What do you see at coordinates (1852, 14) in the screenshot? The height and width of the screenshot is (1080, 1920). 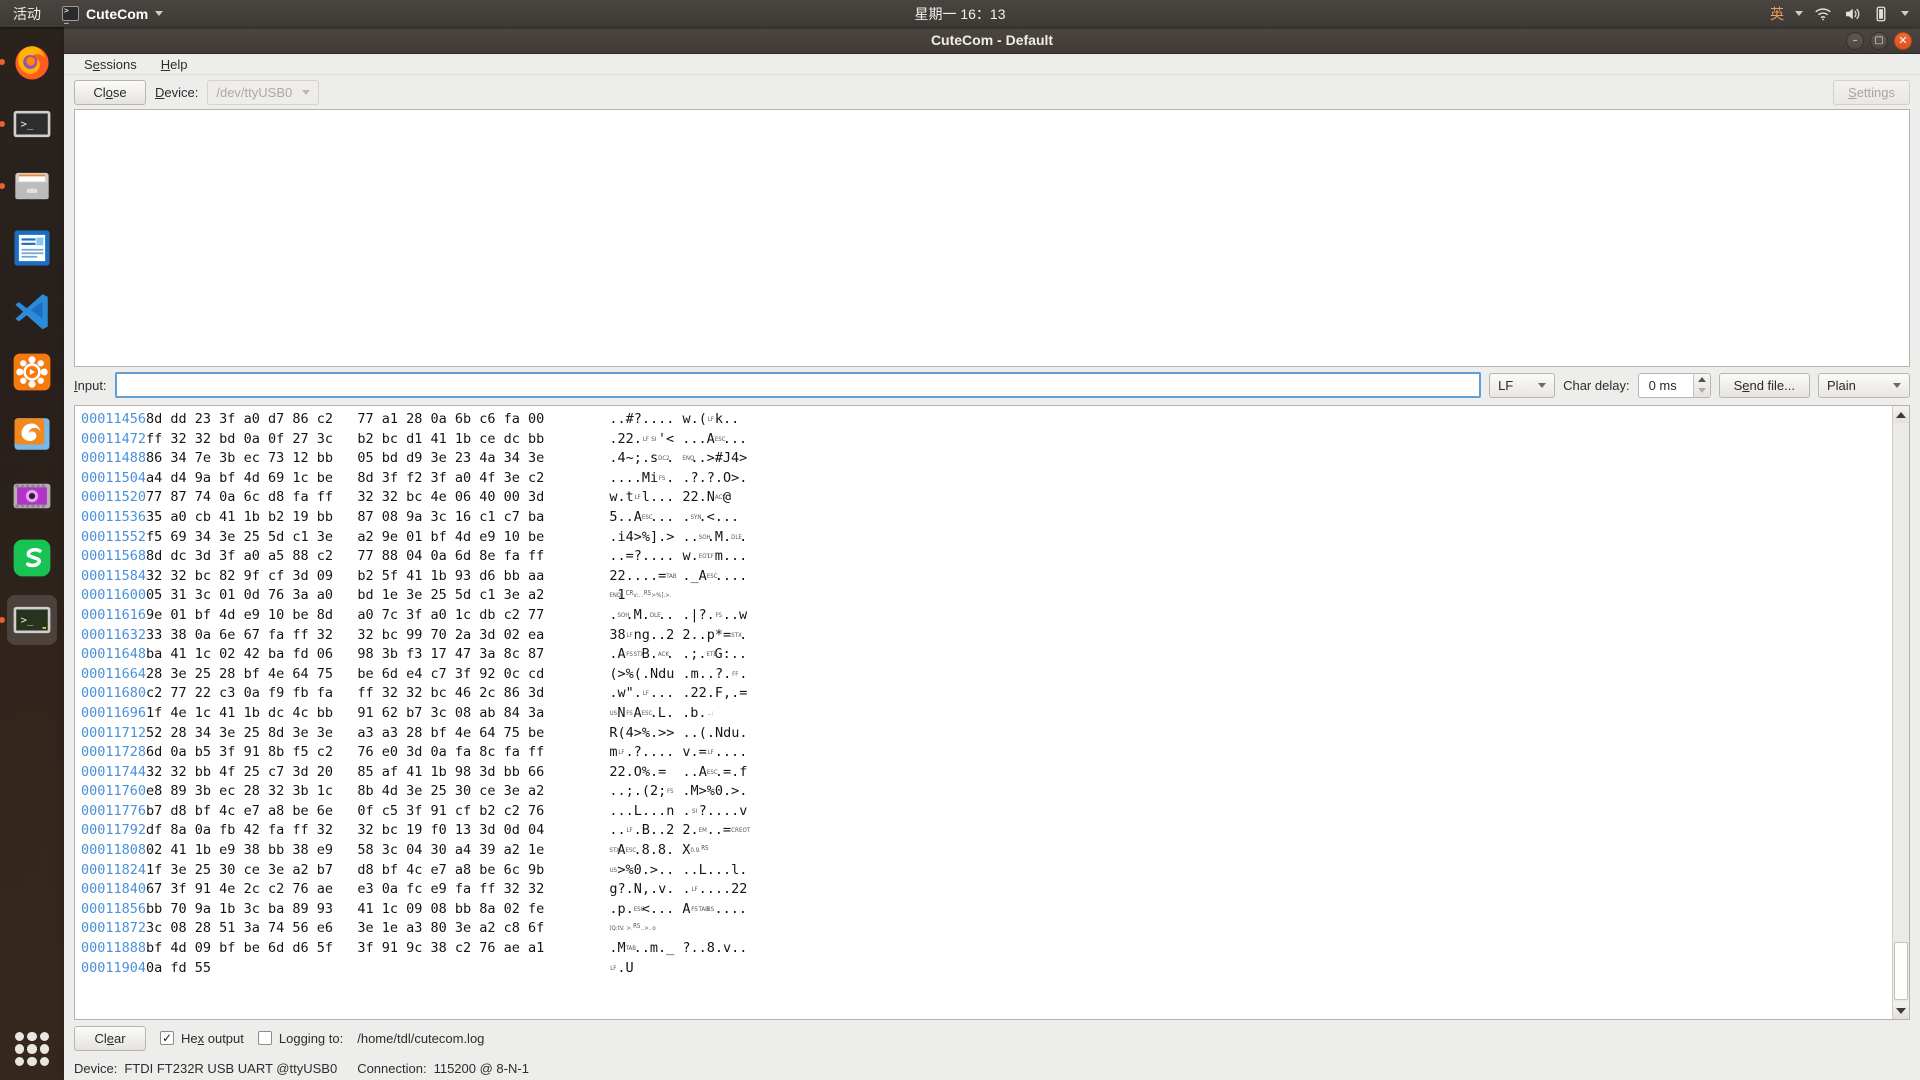 I see `volume-icon` at bounding box center [1852, 14].